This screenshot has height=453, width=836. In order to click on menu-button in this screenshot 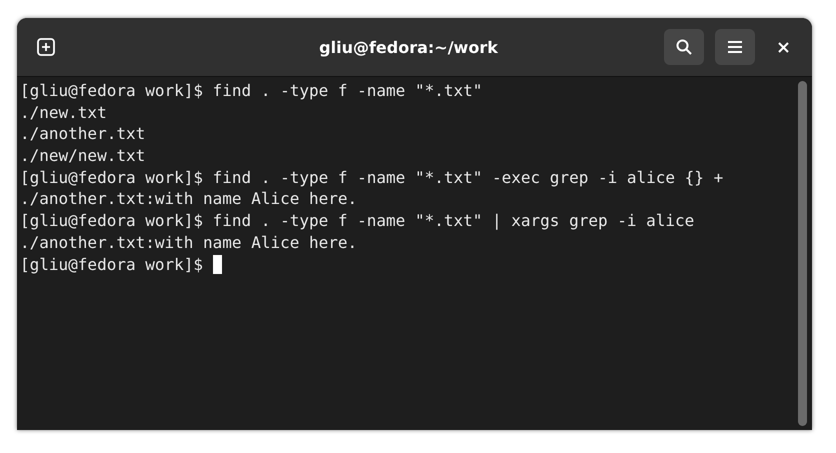, I will do `click(735, 47)`.